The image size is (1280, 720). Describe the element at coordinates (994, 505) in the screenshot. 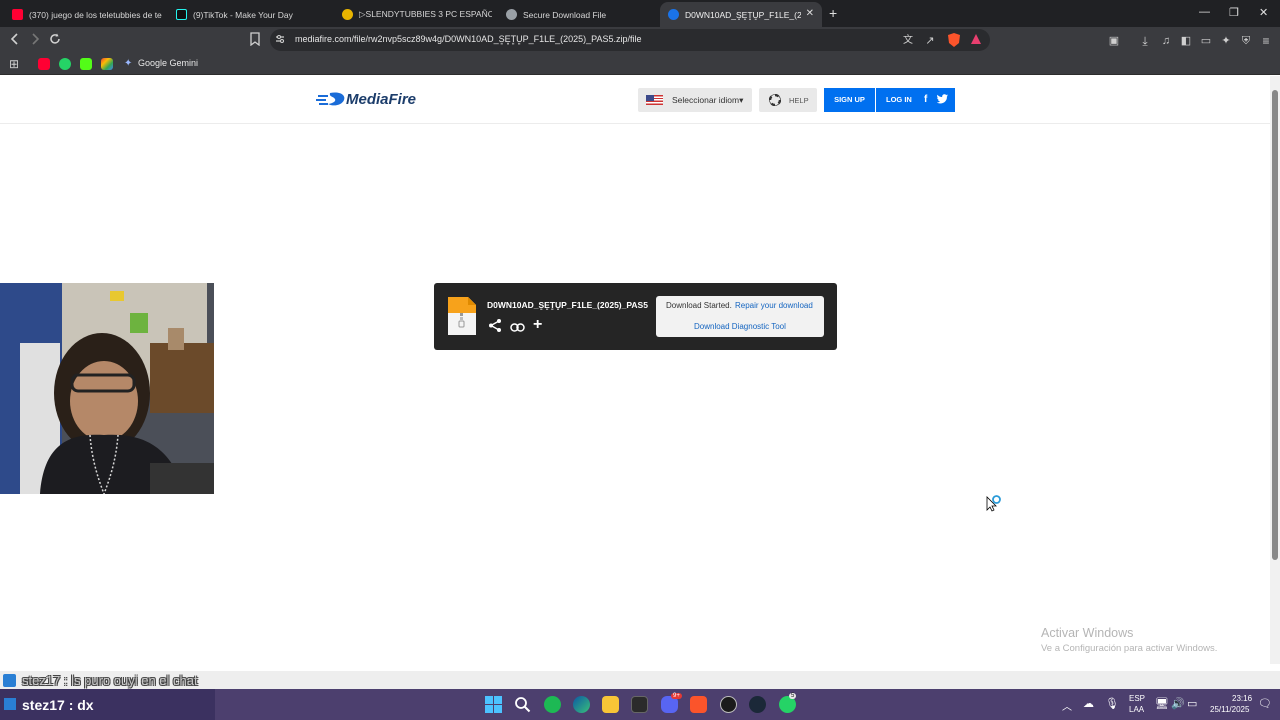

I see `busy-cursor-icon` at that location.